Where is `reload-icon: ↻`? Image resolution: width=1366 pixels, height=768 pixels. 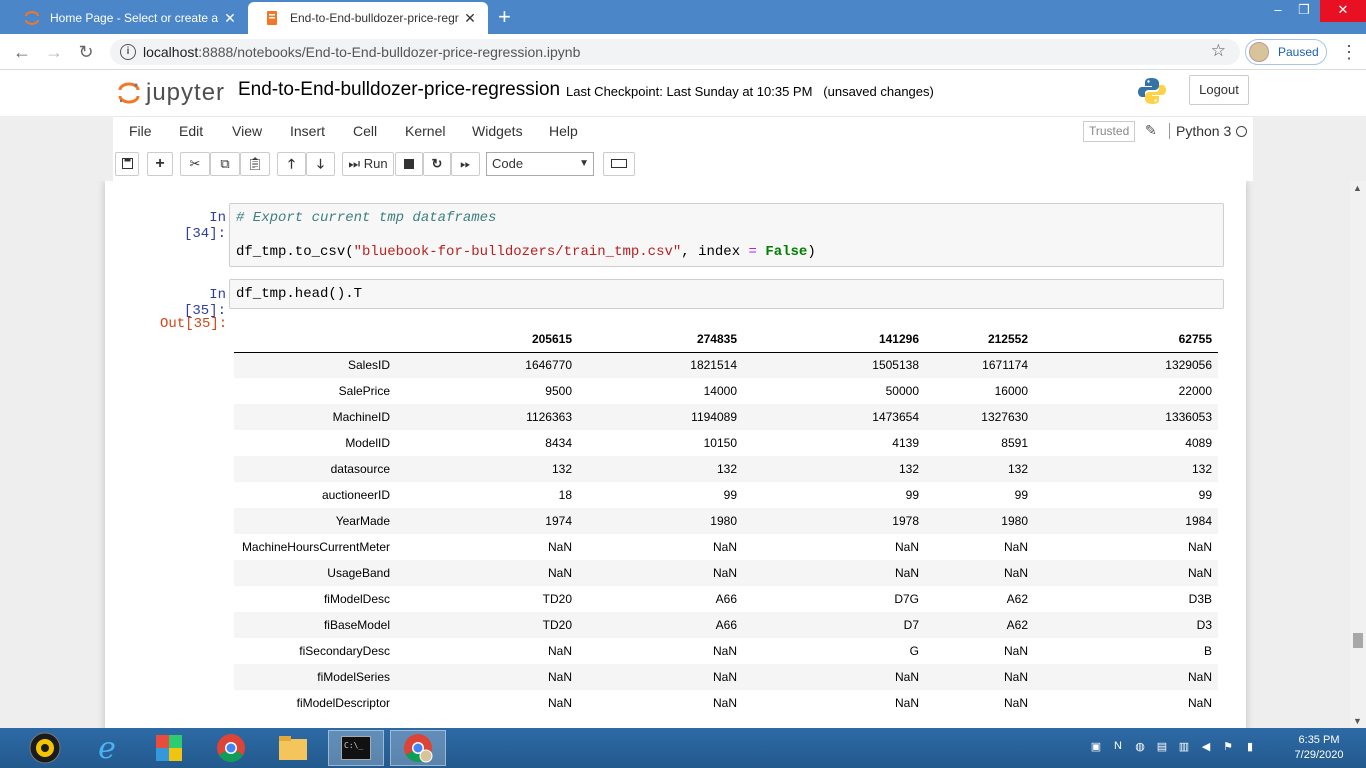
reload-icon: ↻ is located at coordinates (86, 52).